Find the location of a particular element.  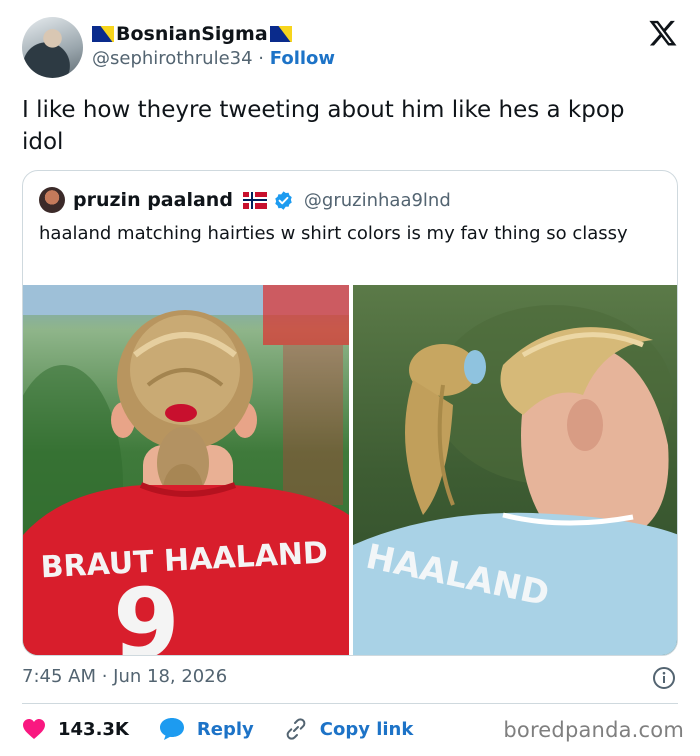

author-display-name: BosnianSigma is located at coordinates (192, 34).